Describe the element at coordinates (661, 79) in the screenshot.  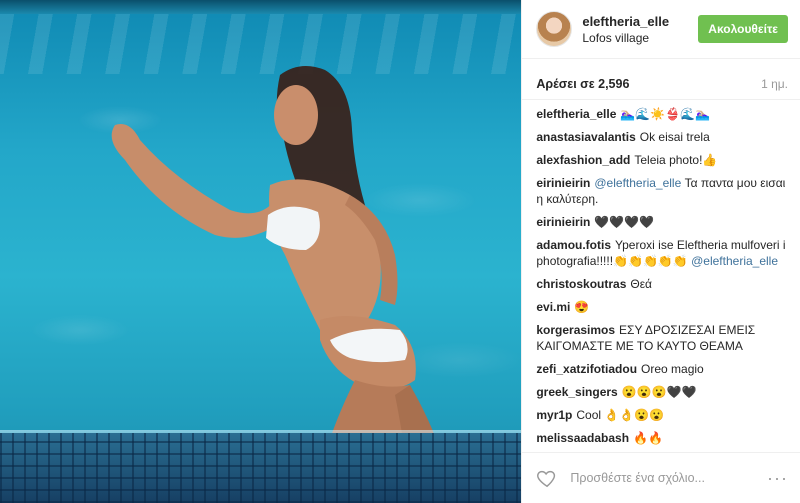
I see `post-meta: Αρέσει σε 2,596 1 ημ.` at that location.